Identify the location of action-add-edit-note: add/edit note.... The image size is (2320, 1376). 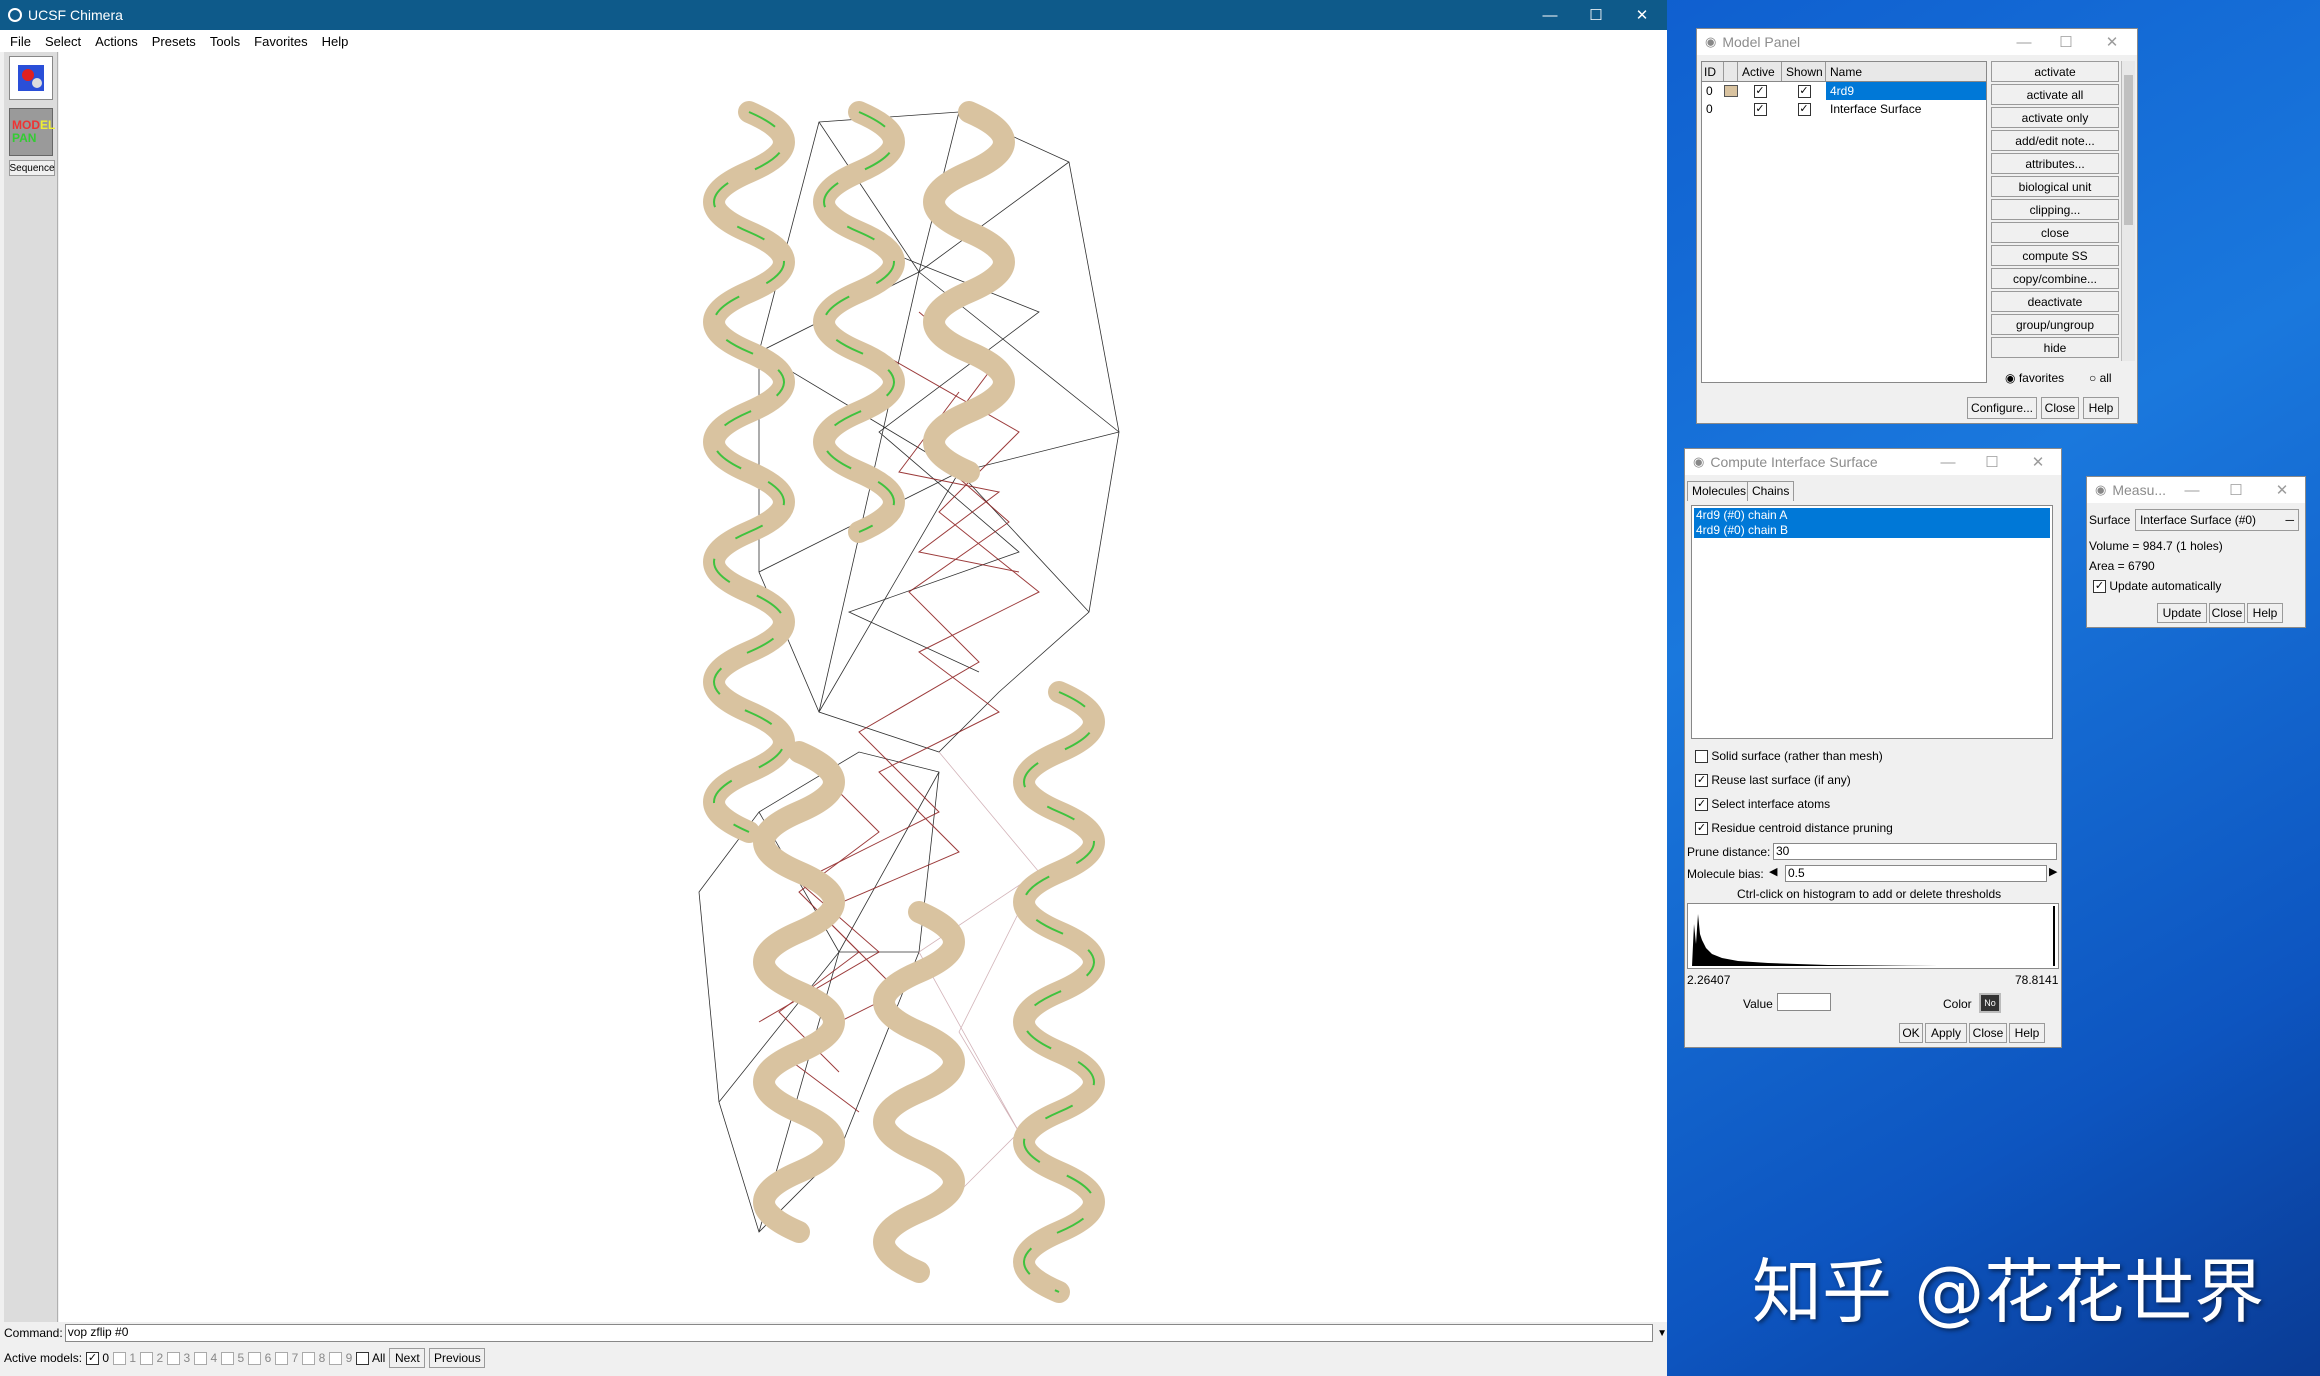
(2055, 140).